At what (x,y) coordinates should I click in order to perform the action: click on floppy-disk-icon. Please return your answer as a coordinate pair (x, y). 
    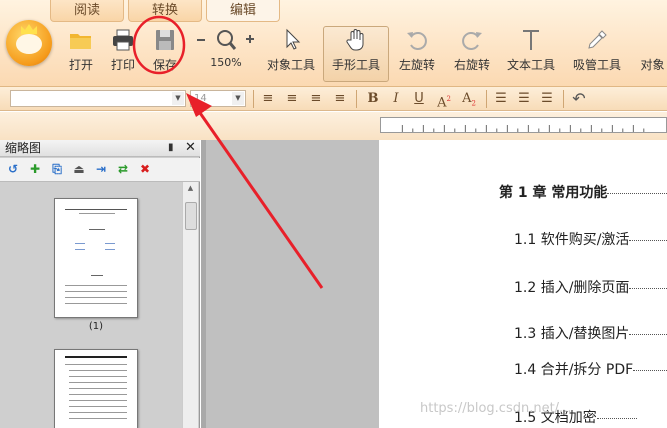
    Looking at the image, I should click on (165, 40).